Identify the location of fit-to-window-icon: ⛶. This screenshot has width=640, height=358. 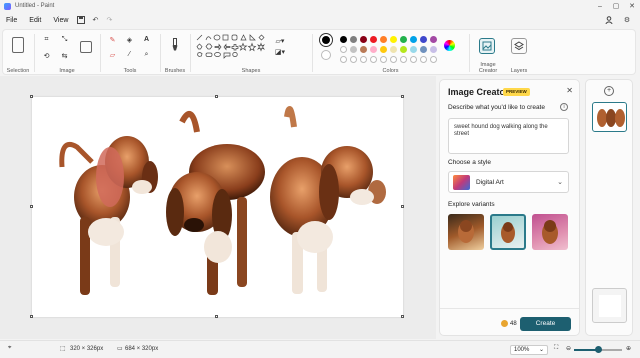
(556, 348).